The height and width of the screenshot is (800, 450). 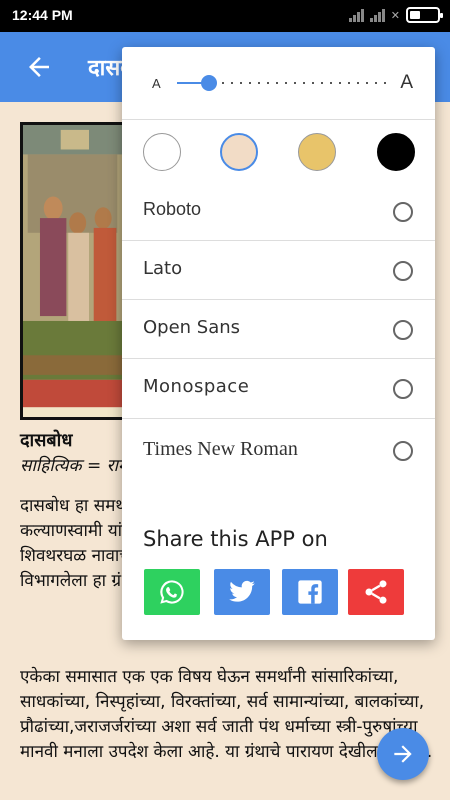 I want to click on next-button, so click(x=403, y=754).